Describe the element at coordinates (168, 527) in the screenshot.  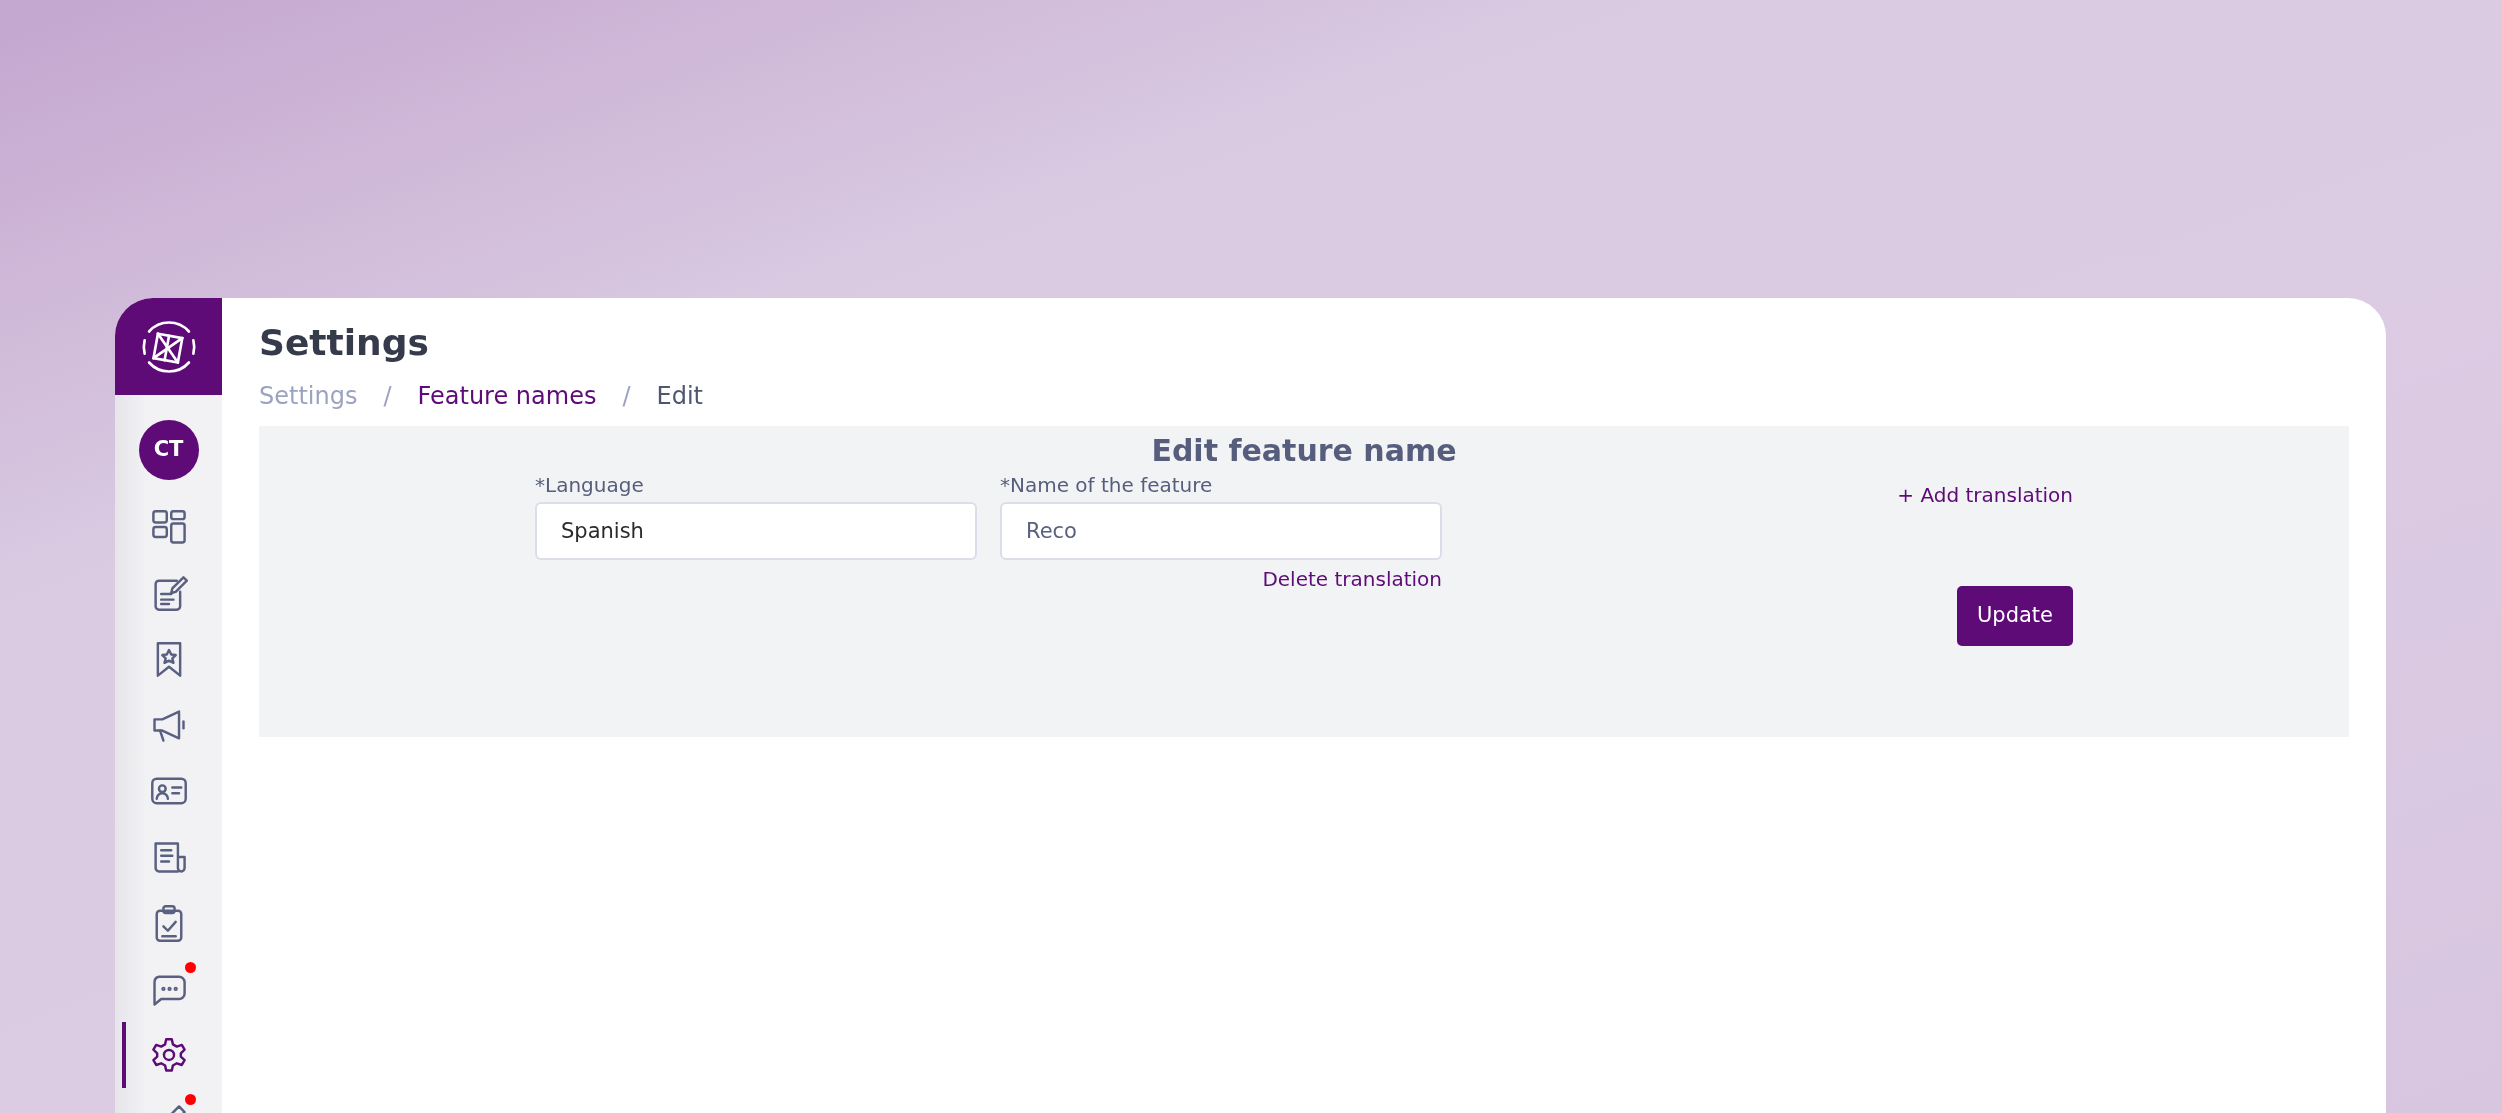
I see `dashboard-icon` at that location.